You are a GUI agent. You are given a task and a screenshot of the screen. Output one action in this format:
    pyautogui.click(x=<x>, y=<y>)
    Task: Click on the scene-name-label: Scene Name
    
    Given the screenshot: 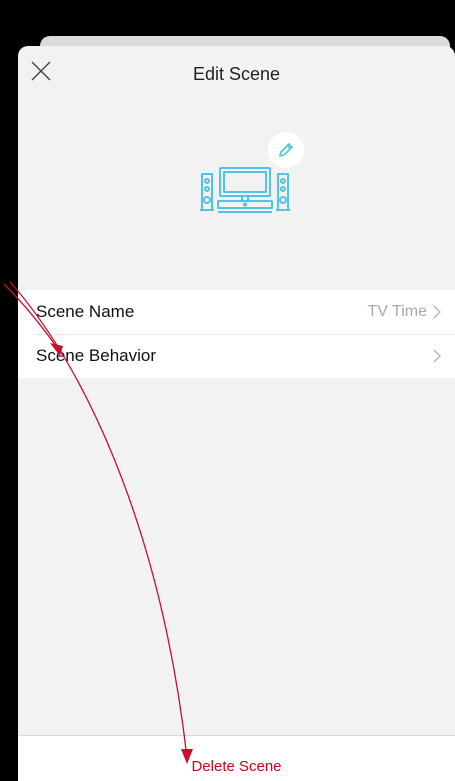 What is the action you would take?
    pyautogui.click(x=85, y=311)
    